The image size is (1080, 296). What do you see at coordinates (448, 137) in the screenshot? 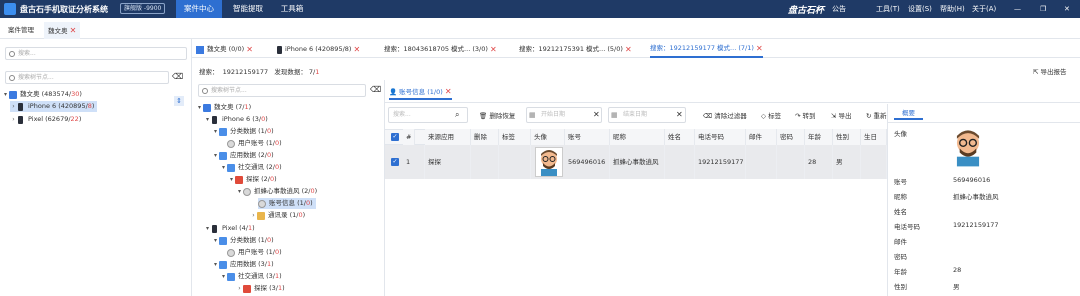
I see `col-source-app: 来源应用` at bounding box center [448, 137].